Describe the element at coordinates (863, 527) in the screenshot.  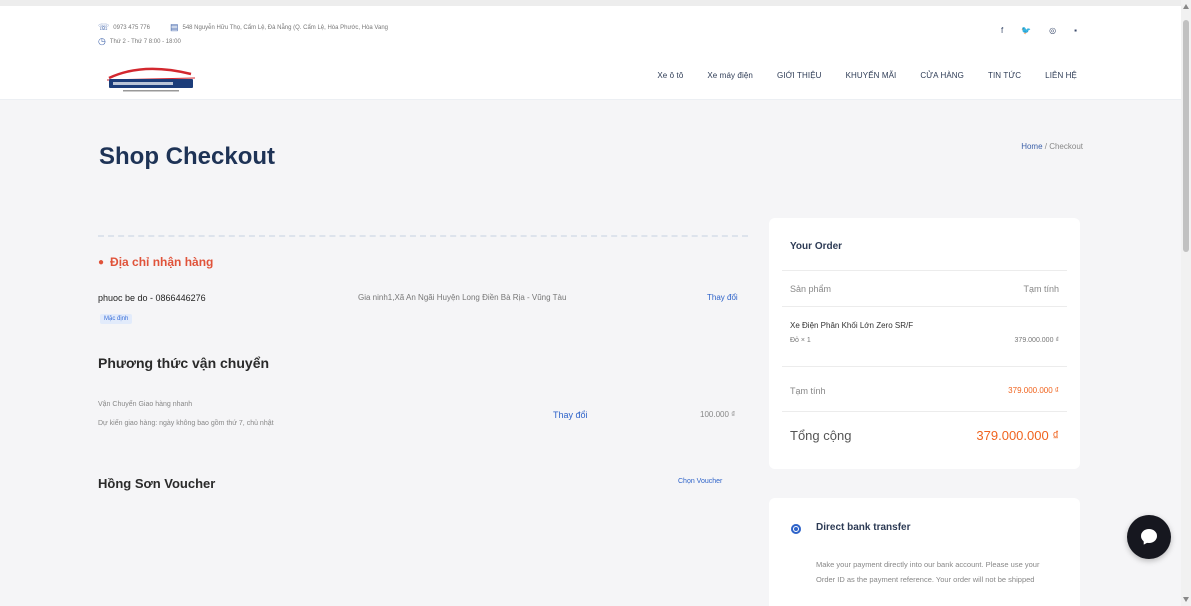
I see `payment-method-label: Direct bank transfer` at that location.